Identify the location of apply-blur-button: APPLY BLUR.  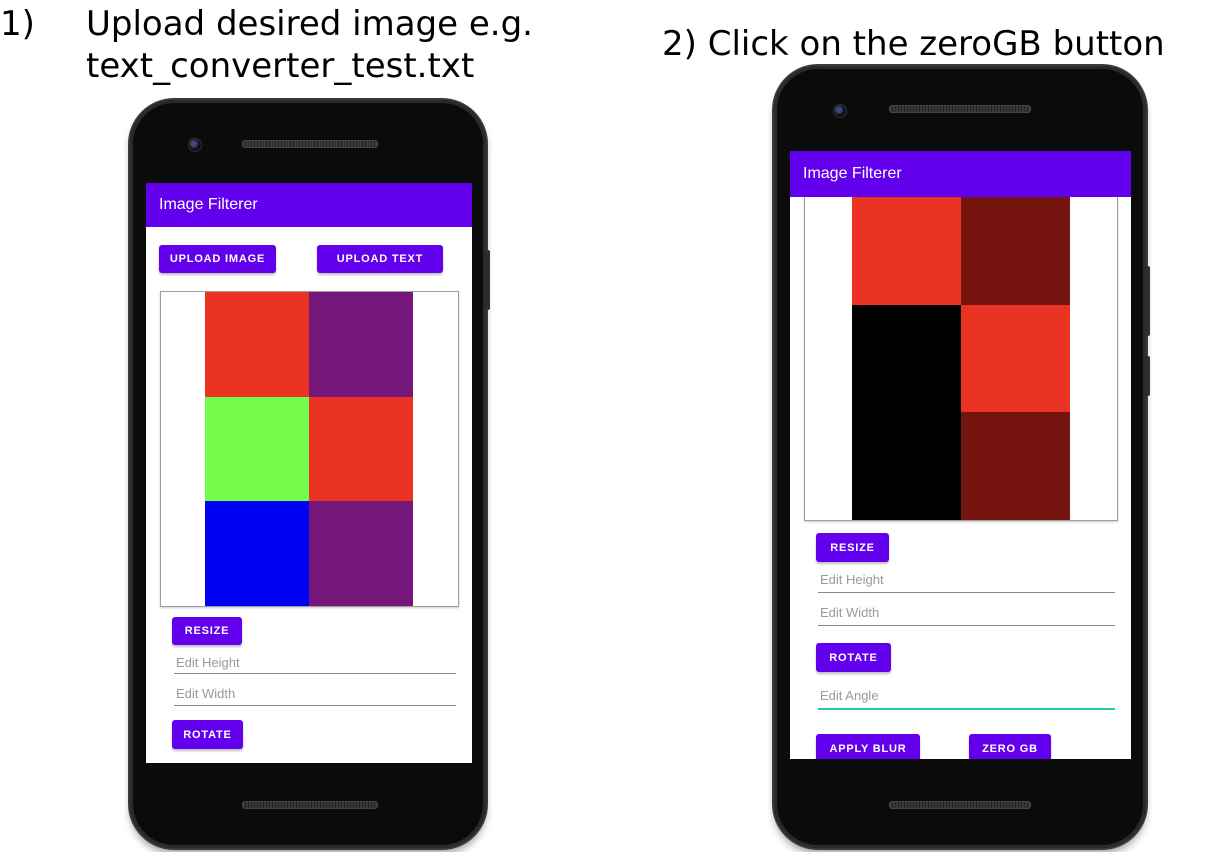
(868, 746).